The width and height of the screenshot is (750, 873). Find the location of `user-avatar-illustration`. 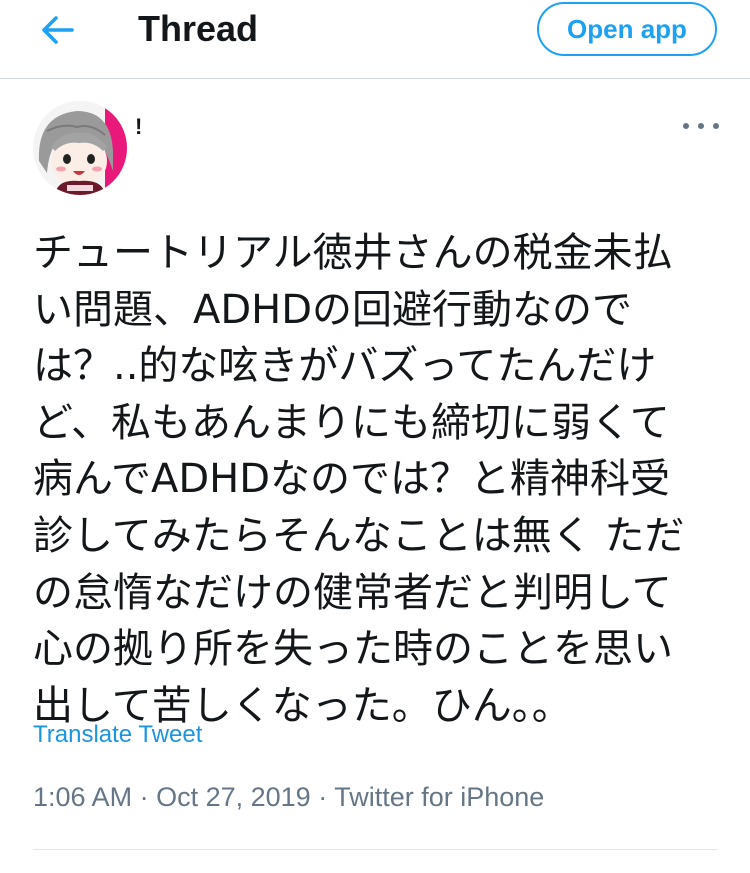

user-avatar-illustration is located at coordinates (80, 148).